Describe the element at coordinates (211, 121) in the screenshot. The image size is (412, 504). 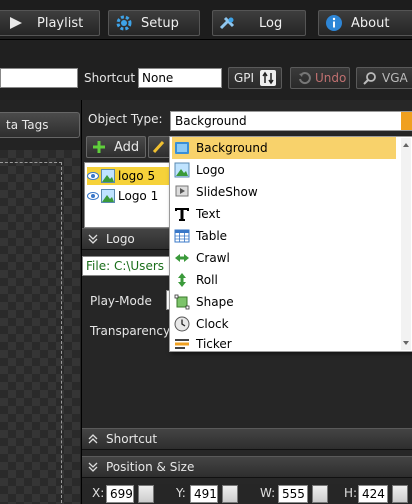
I see `object-type-value: Background` at that location.